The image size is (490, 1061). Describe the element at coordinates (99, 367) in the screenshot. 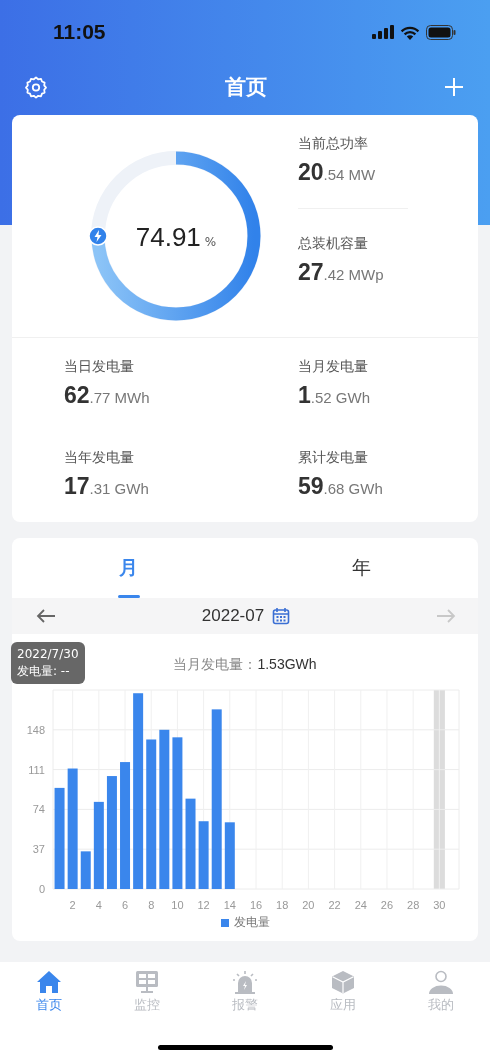

I see `stat-label: 当日发电量` at that location.